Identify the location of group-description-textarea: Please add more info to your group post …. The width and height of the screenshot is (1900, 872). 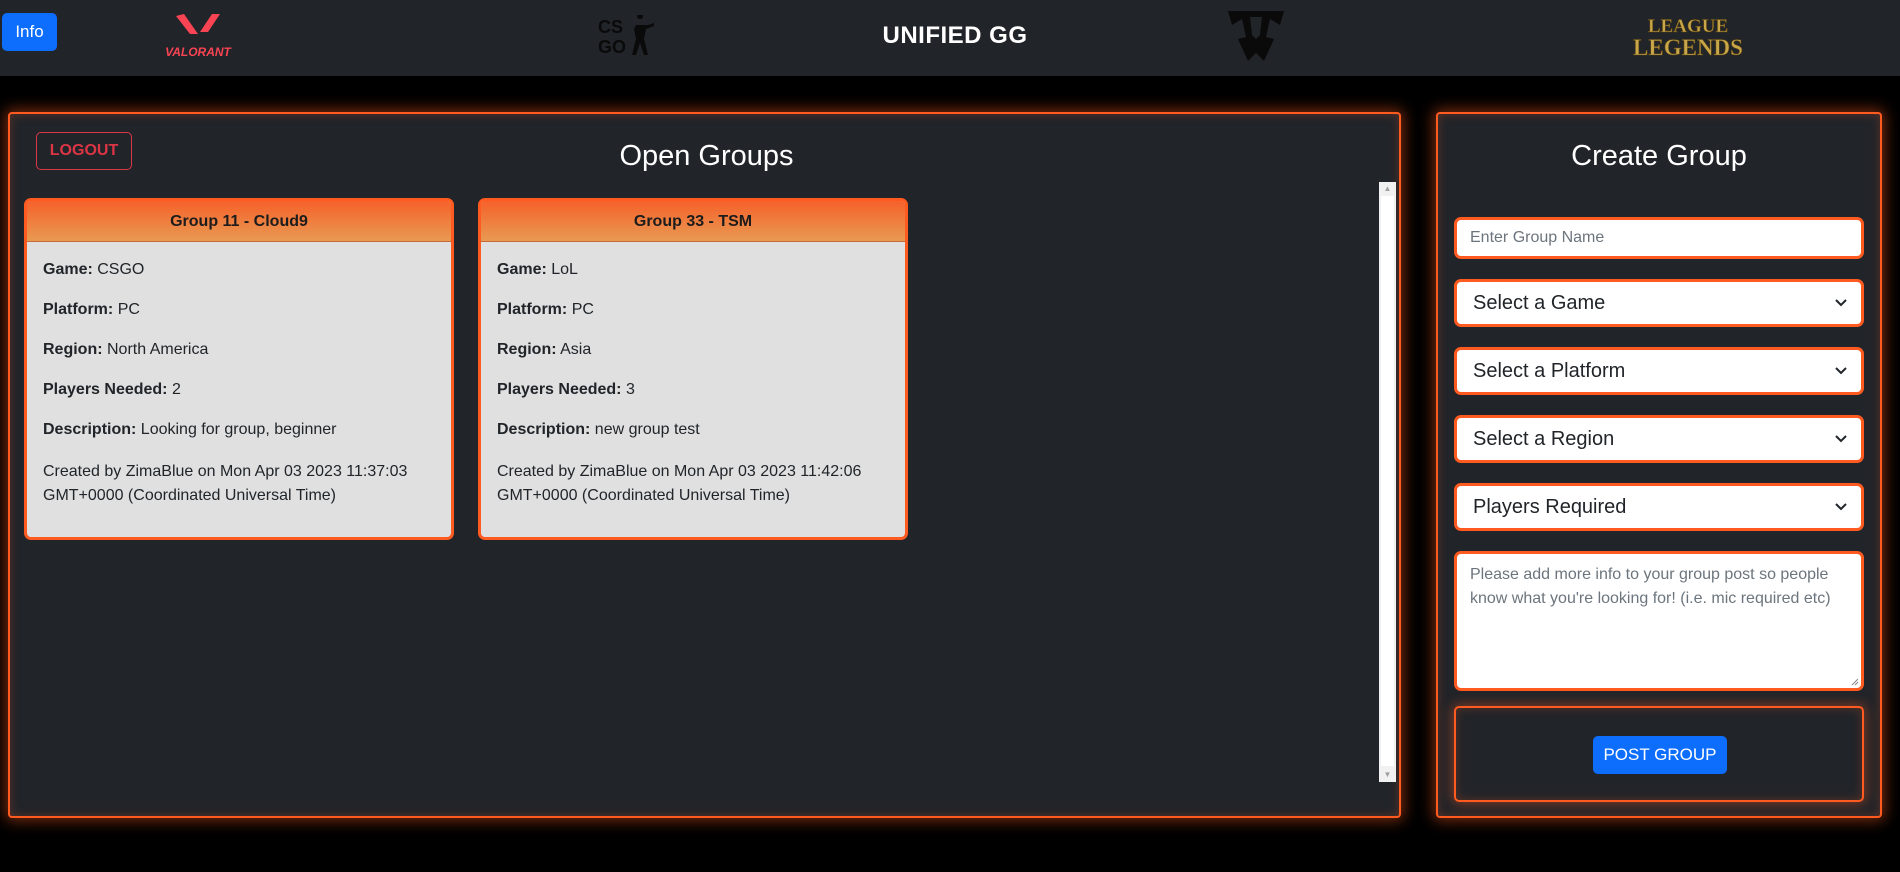
(1659, 621).